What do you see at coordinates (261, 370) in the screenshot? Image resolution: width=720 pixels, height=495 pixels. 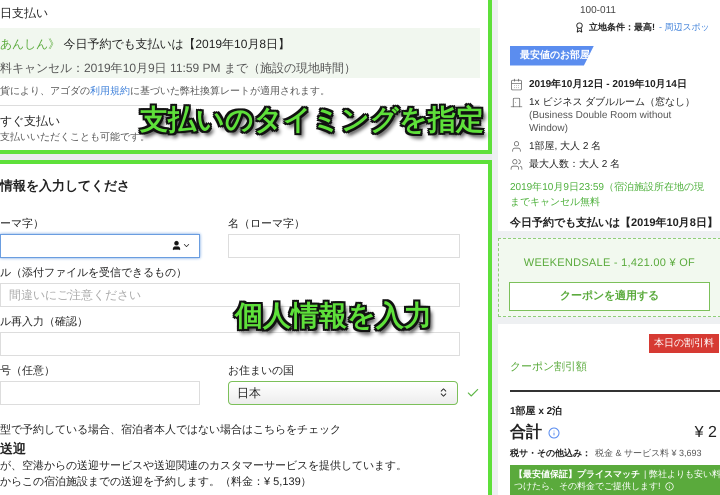 I see `field-label: お住まいの国` at bounding box center [261, 370].